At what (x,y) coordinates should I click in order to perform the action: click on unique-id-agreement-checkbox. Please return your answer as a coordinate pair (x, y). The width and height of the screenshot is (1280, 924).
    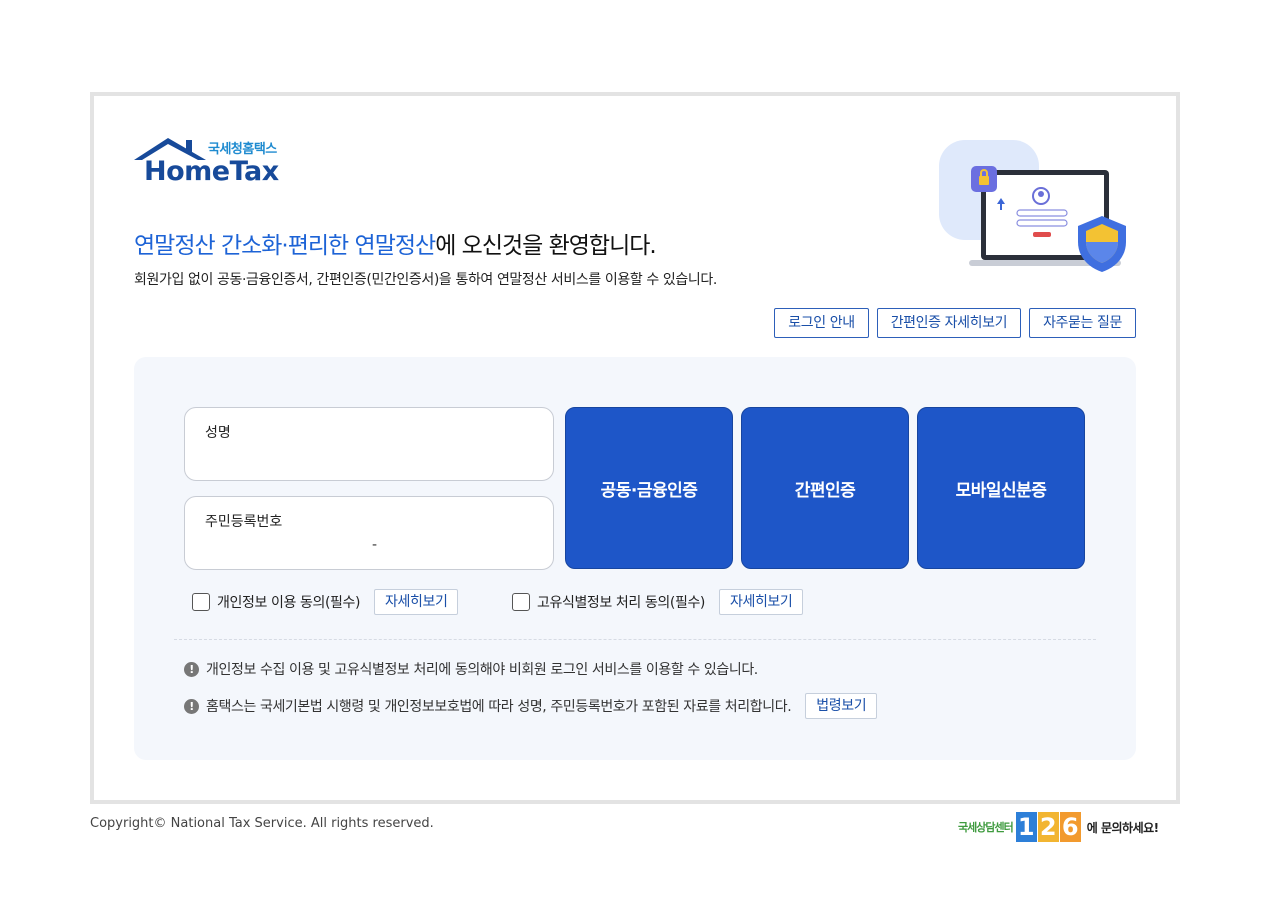
    Looking at the image, I should click on (521, 602).